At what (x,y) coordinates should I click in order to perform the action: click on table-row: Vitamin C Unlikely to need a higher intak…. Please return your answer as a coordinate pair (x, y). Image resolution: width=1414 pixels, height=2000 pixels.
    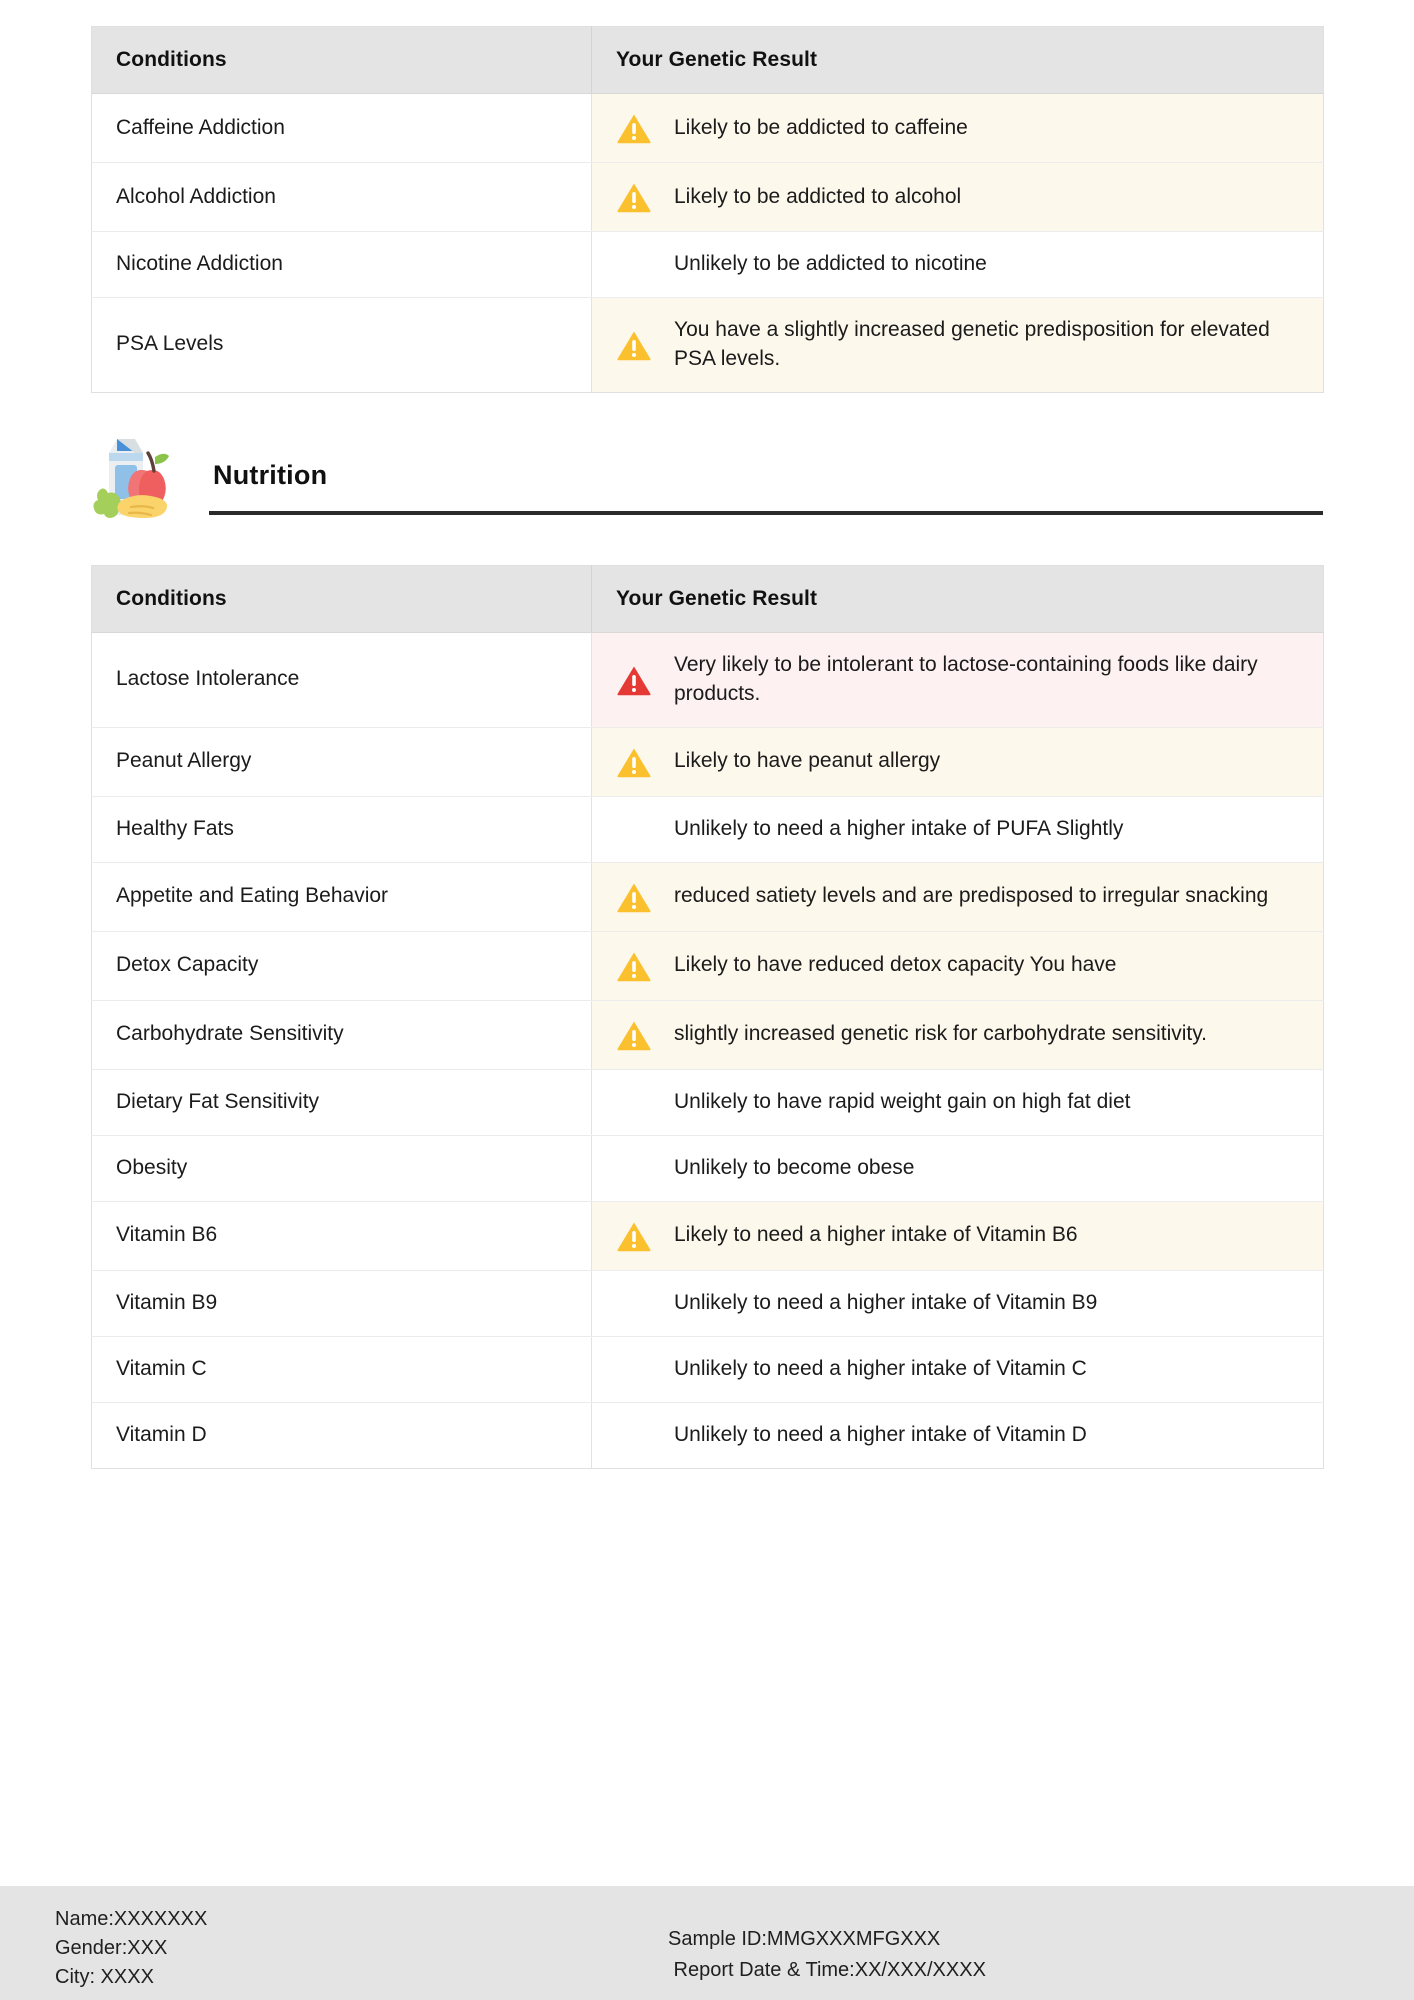
    Looking at the image, I should click on (707, 1369).